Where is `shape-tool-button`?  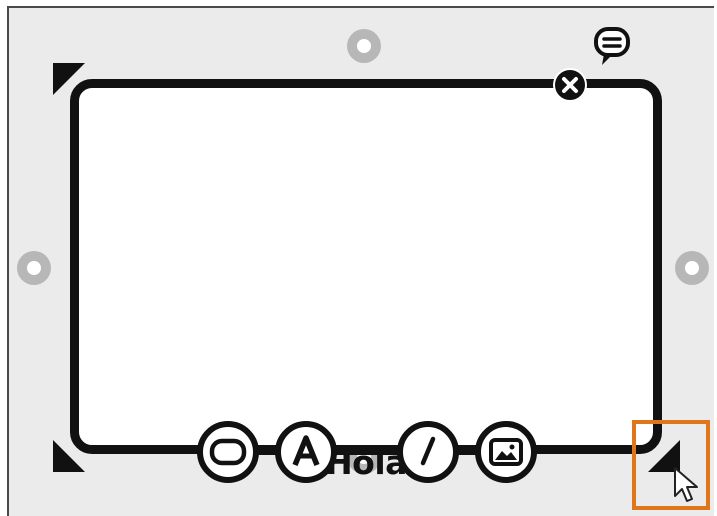
shape-tool-button is located at coordinates (228, 452).